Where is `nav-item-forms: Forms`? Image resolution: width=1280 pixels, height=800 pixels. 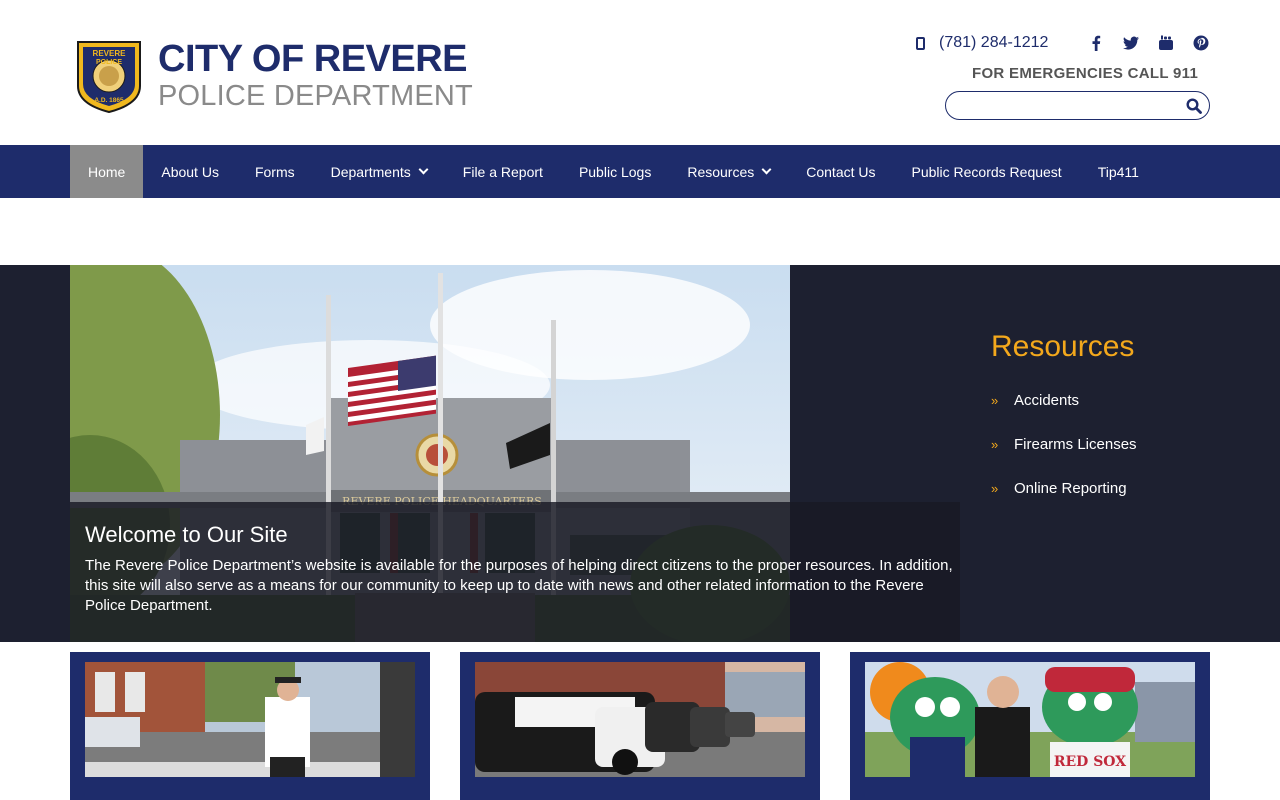
nav-item-forms: Forms is located at coordinates (275, 171).